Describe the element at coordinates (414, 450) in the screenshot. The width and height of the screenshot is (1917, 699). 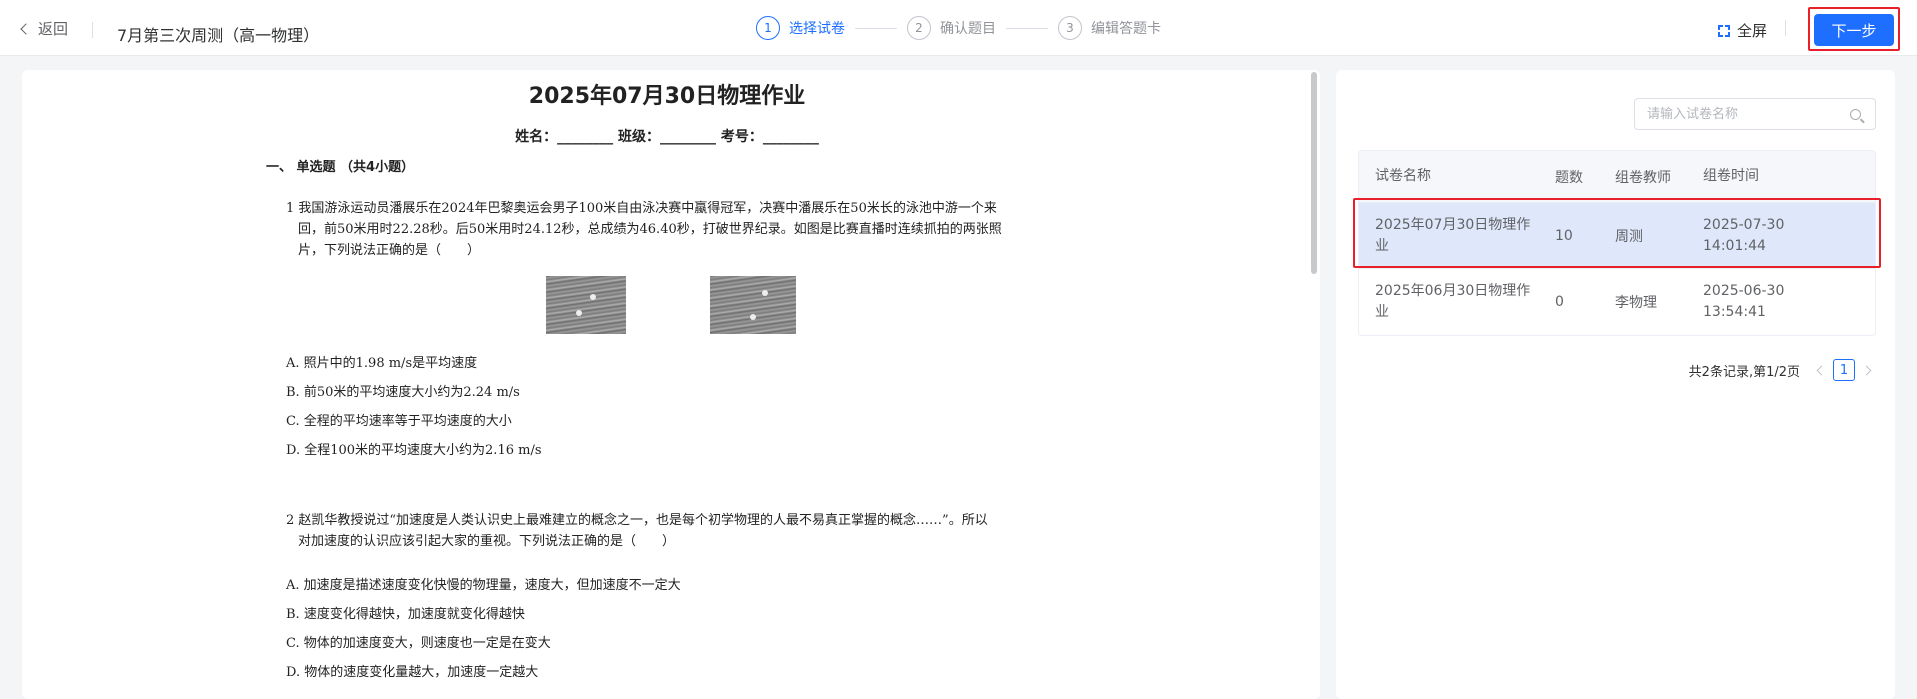
I see `option-d: D. 全程100米的平均速度大小约为2.16 m/s` at that location.